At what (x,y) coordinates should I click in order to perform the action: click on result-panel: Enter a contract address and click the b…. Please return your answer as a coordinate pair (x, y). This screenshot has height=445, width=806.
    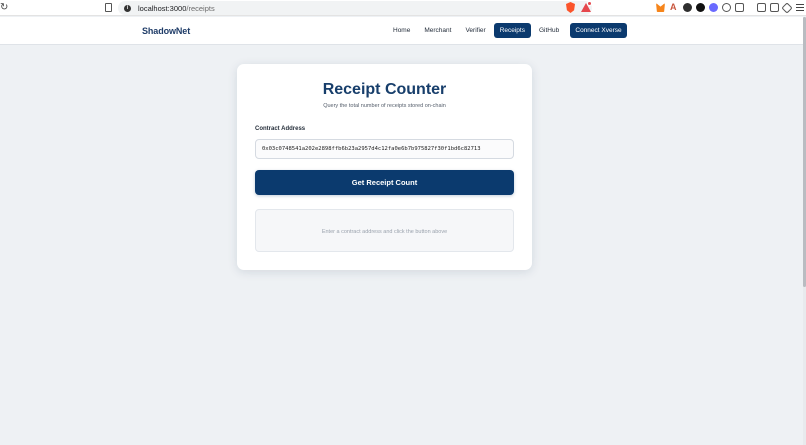
    Looking at the image, I should click on (384, 230).